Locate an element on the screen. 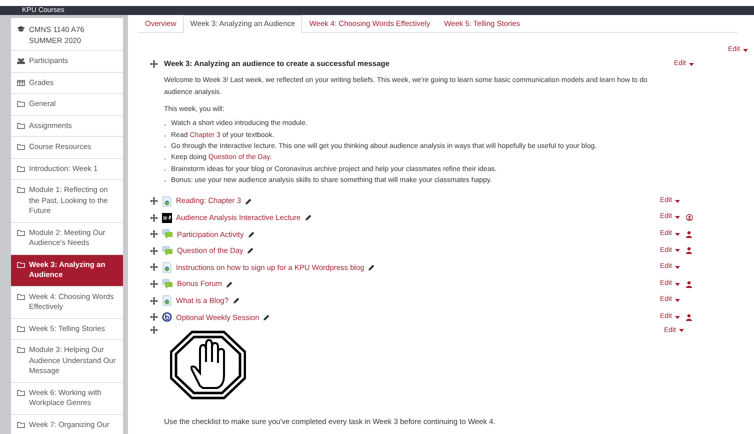  b-circle-icon is located at coordinates (167, 317).